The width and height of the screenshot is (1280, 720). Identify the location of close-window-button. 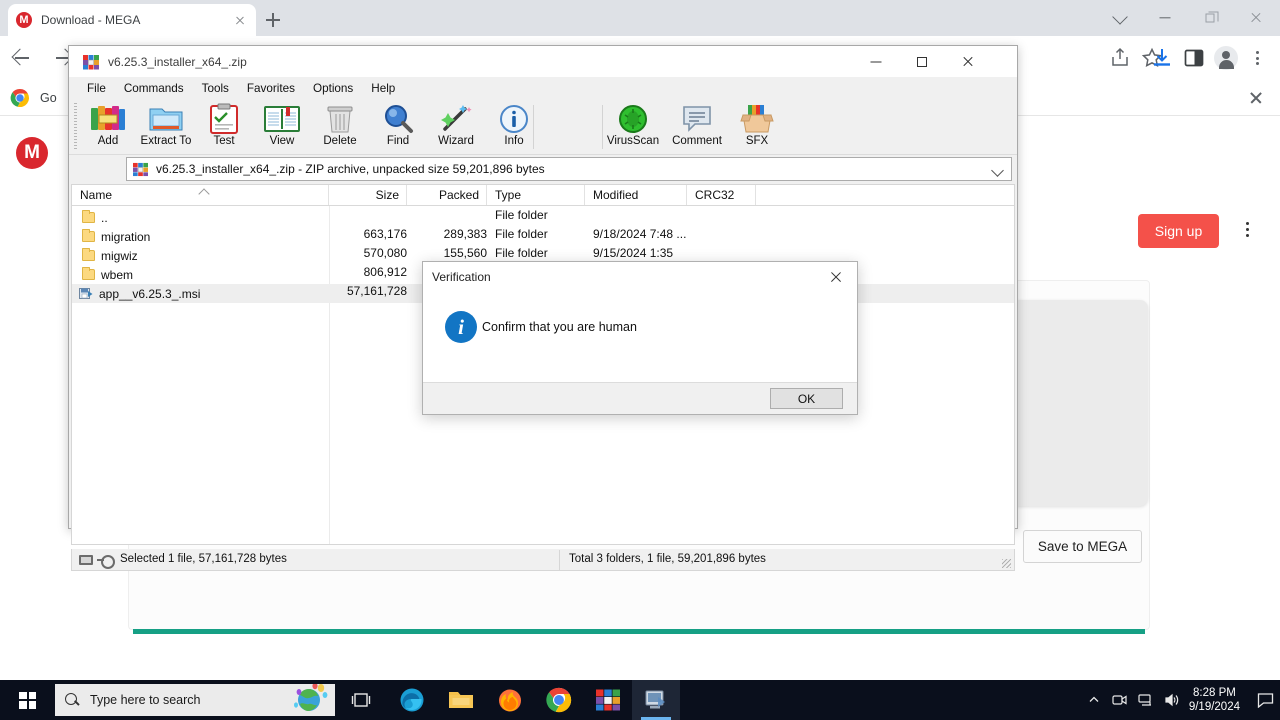
(1256, 18).